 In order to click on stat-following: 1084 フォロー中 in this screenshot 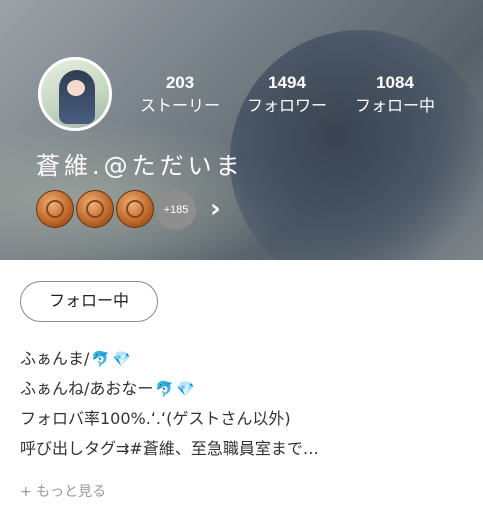, I will do `click(395, 95)`.